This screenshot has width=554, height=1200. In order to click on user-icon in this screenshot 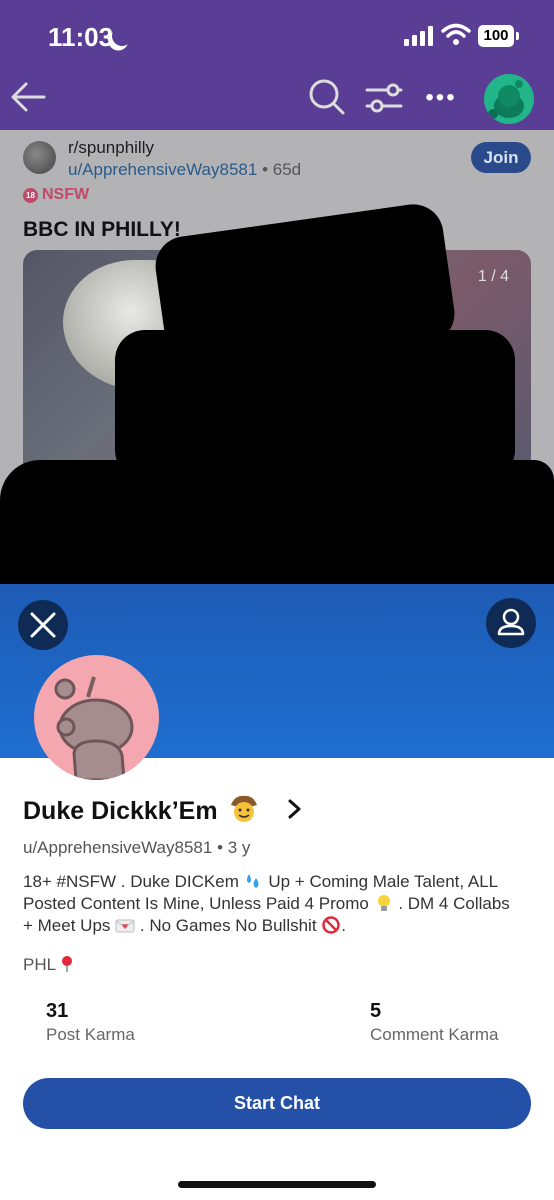, I will do `click(511, 622)`.